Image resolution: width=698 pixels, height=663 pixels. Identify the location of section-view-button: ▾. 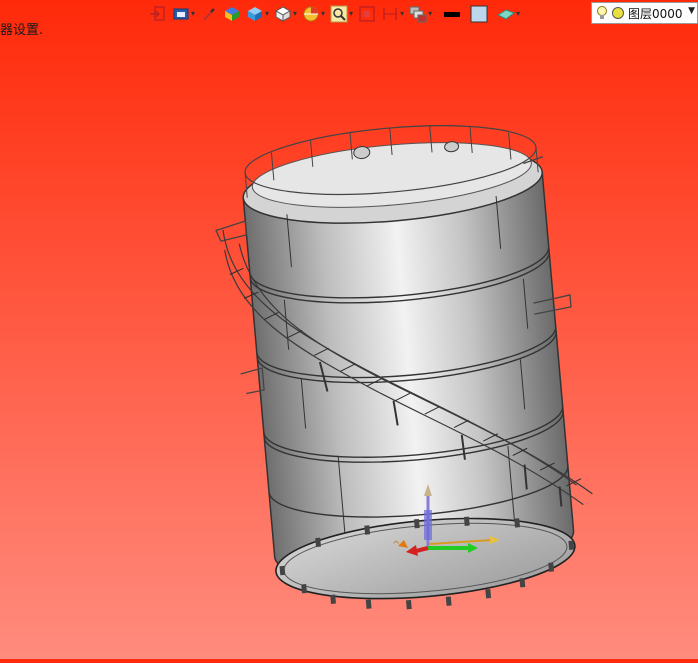
(313, 14).